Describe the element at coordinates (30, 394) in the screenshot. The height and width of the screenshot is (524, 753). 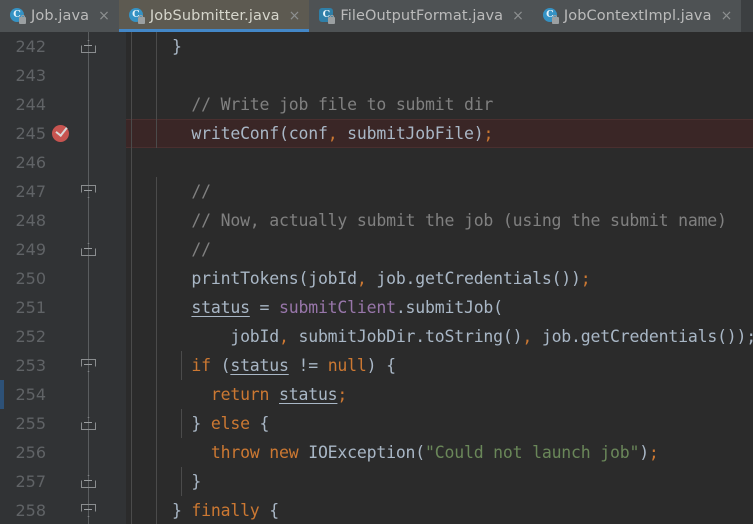
I see `line-number: 254` at that location.